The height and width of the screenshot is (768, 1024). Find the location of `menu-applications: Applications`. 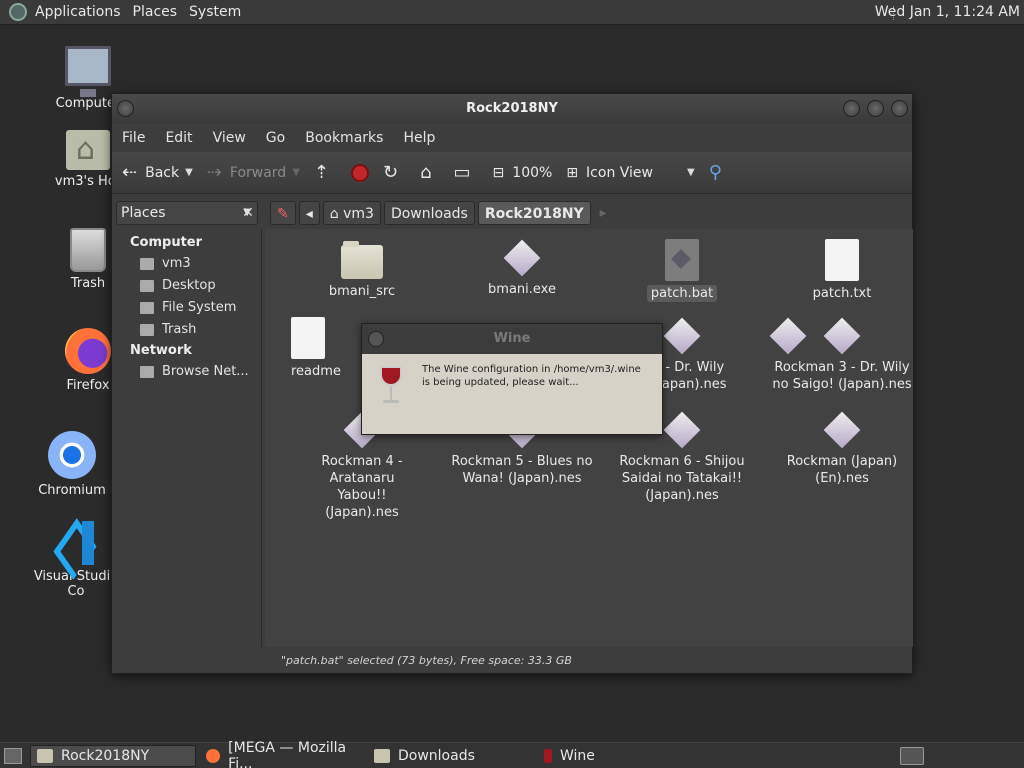

menu-applications: Applications is located at coordinates (78, 12).